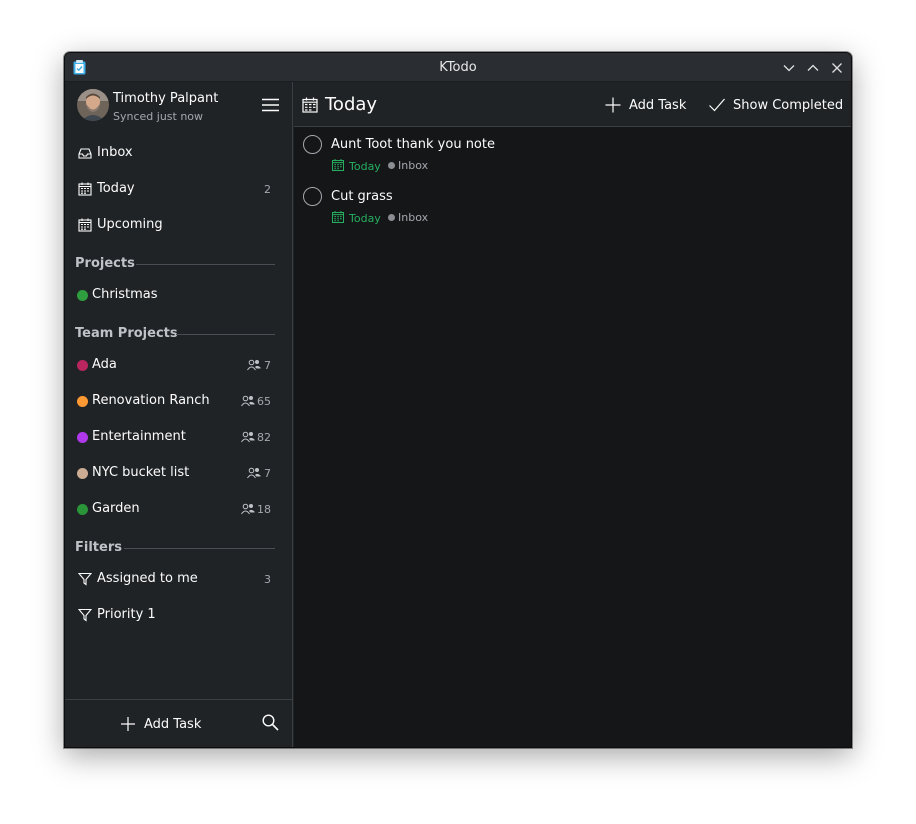 Image resolution: width=916 pixels, height=824 pixels. What do you see at coordinates (130, 224) in the screenshot?
I see `sidebar-item-label: Upcoming` at bounding box center [130, 224].